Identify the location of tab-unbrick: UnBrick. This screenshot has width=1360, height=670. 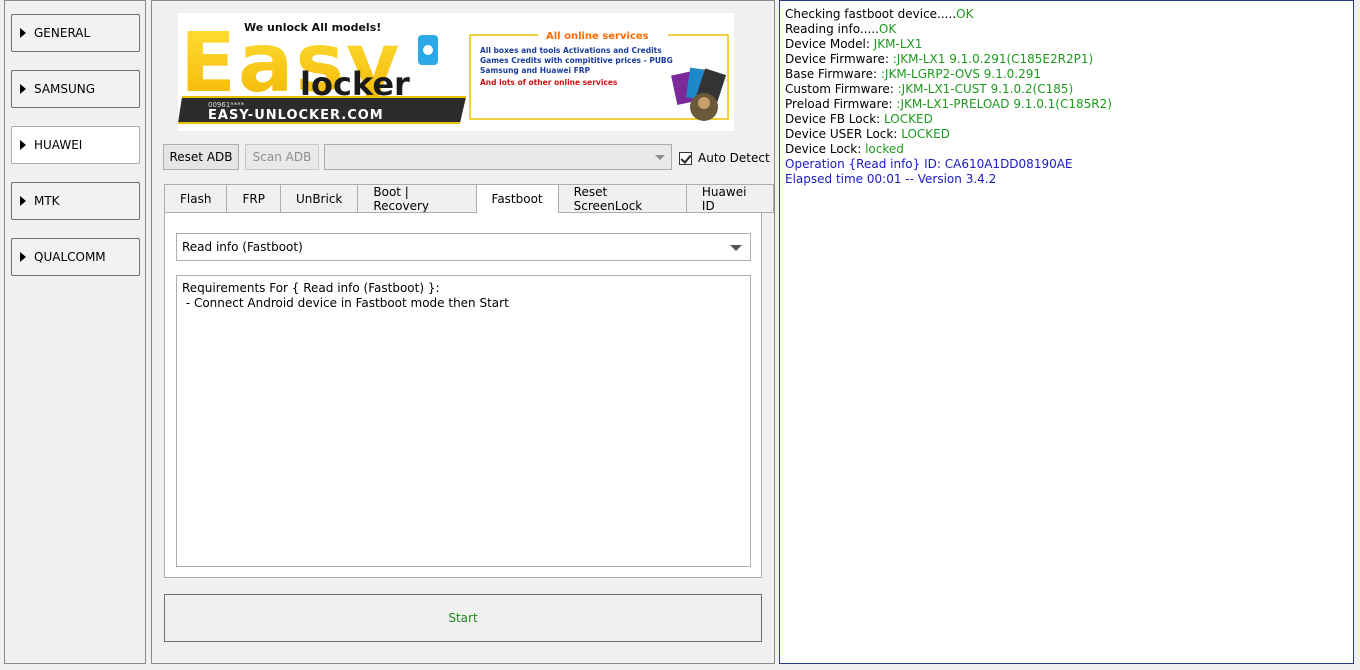
(318, 198).